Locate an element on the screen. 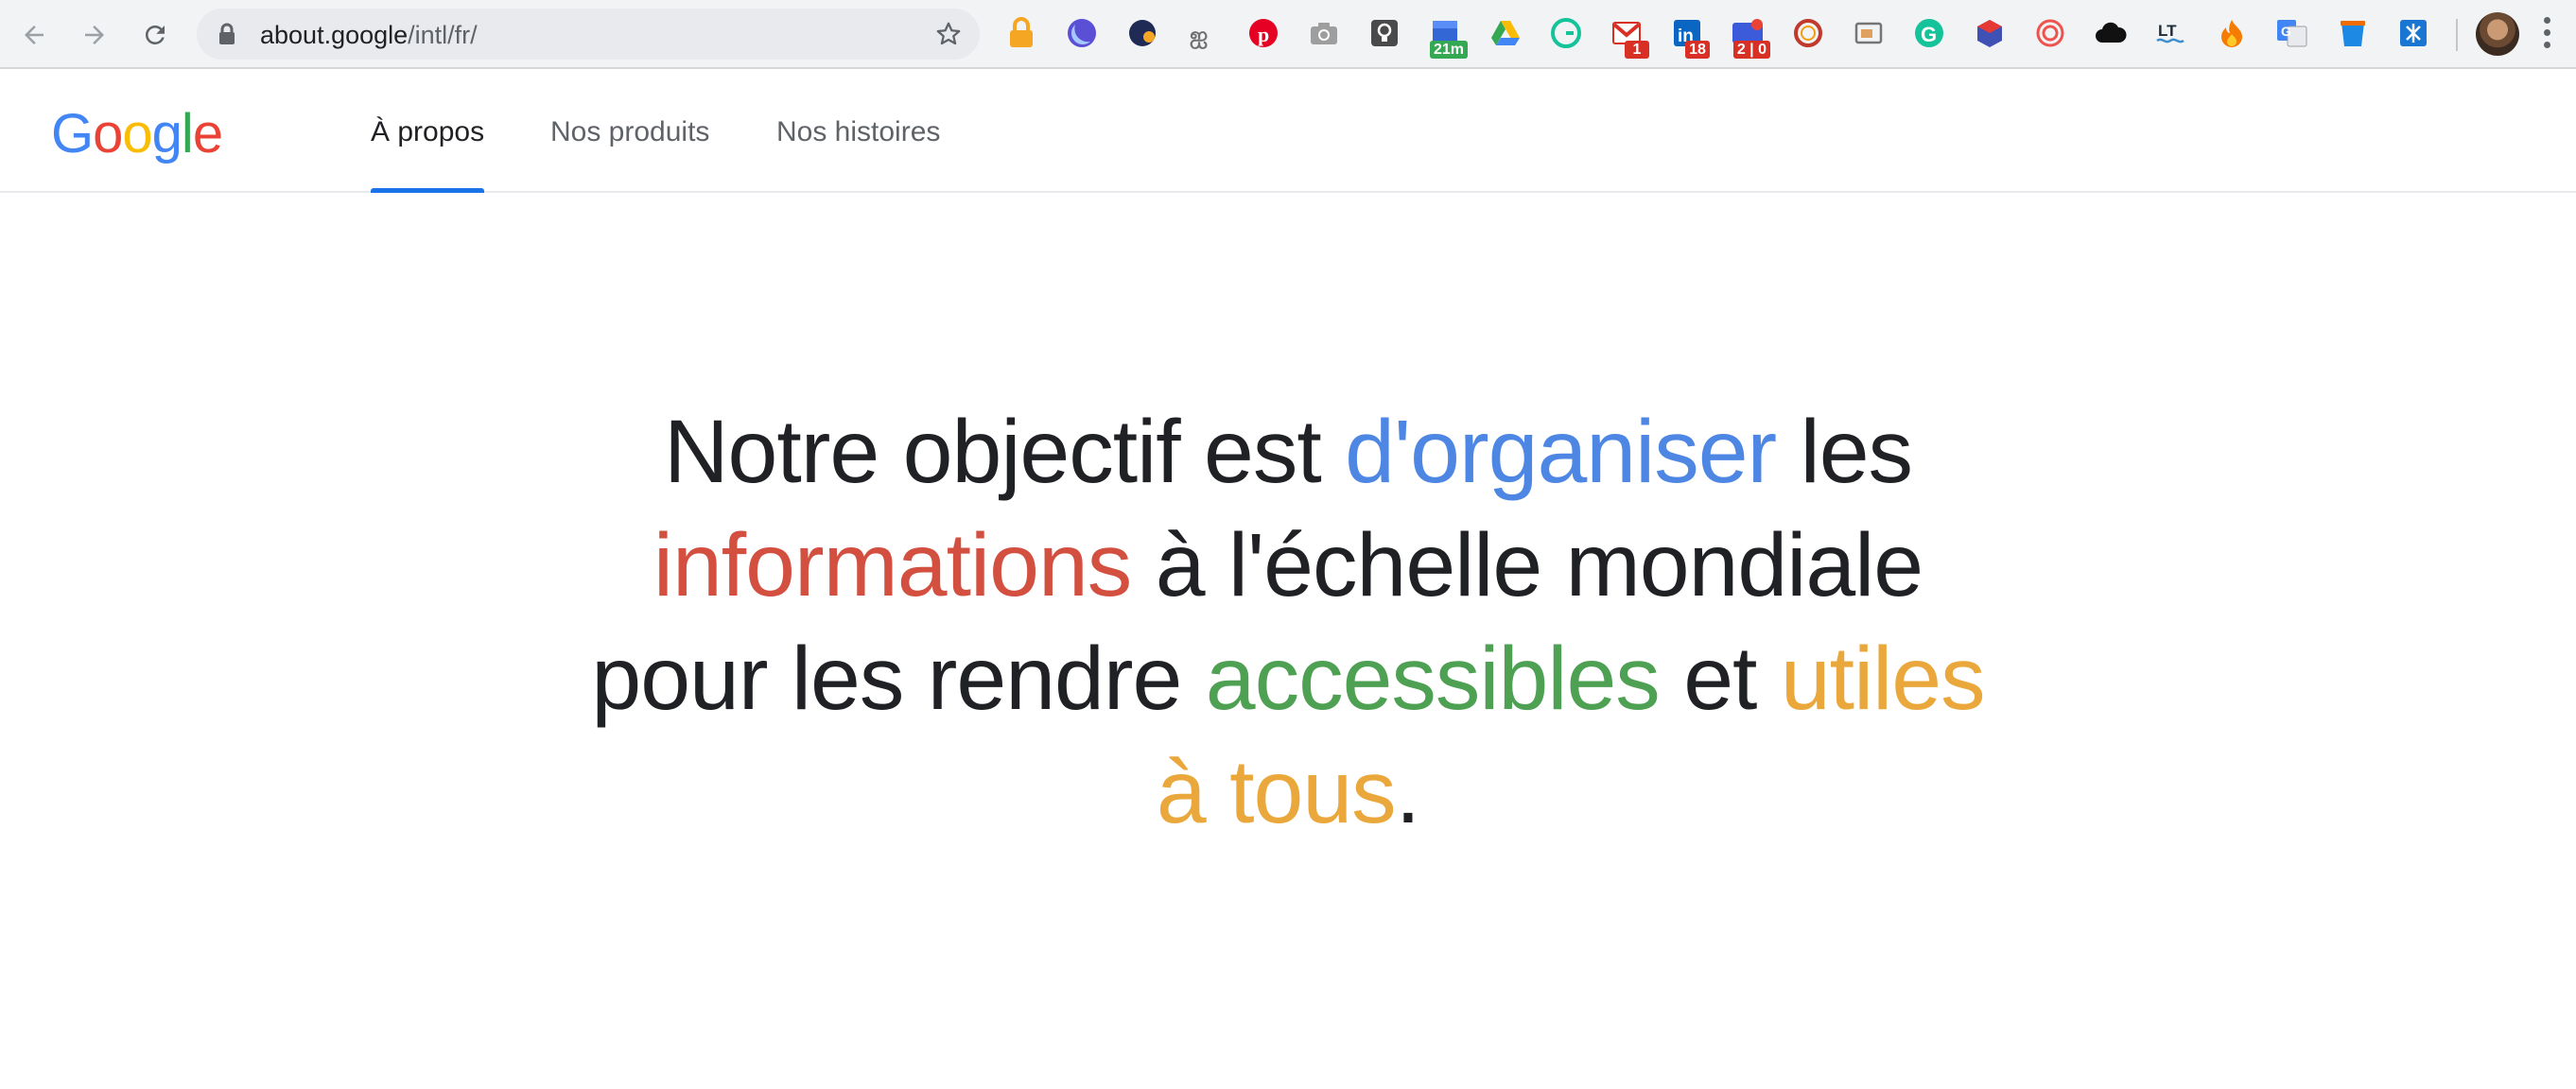 Image resolution: width=2576 pixels, height=1089 pixels. tab-nos-histoires: Nos histoires is located at coordinates (858, 132).